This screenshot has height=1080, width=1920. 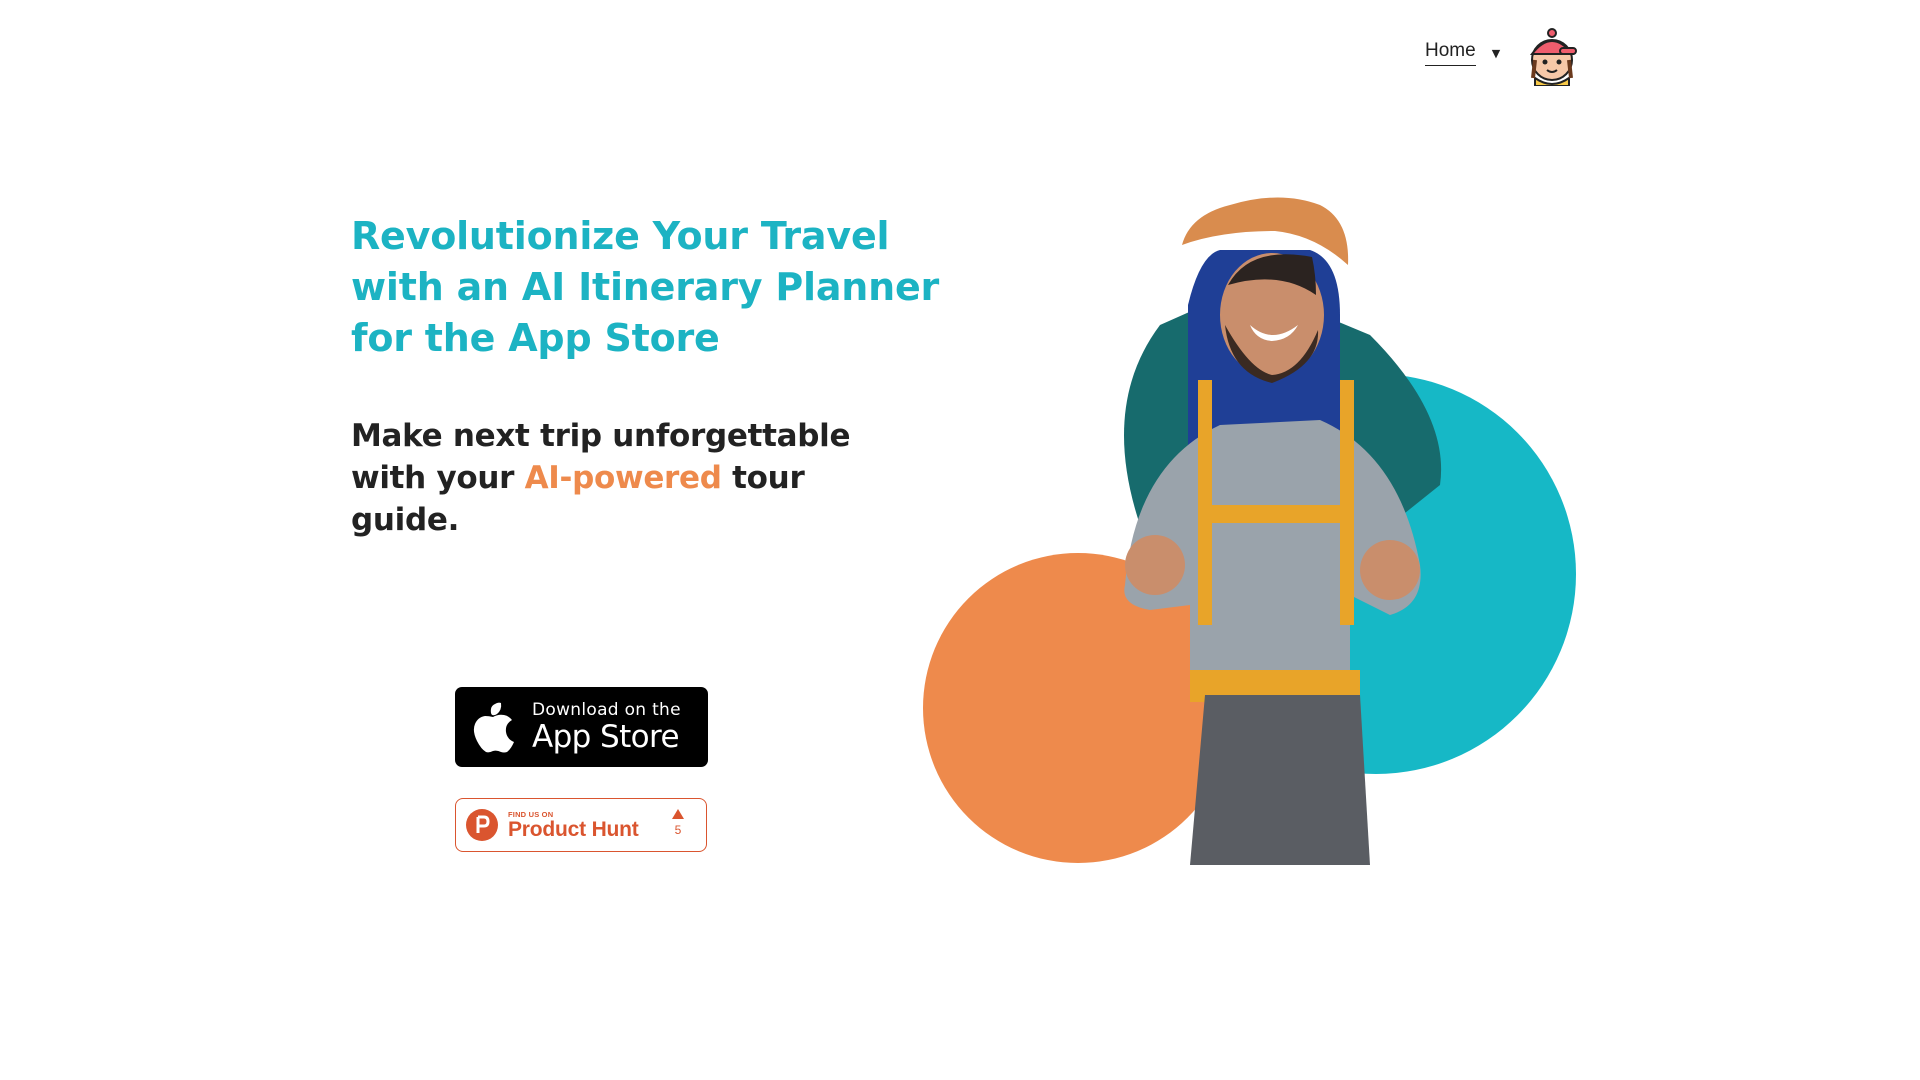 I want to click on product-hunt-badge: FIND US ON Product Hunt 5, so click(x=581, y=825).